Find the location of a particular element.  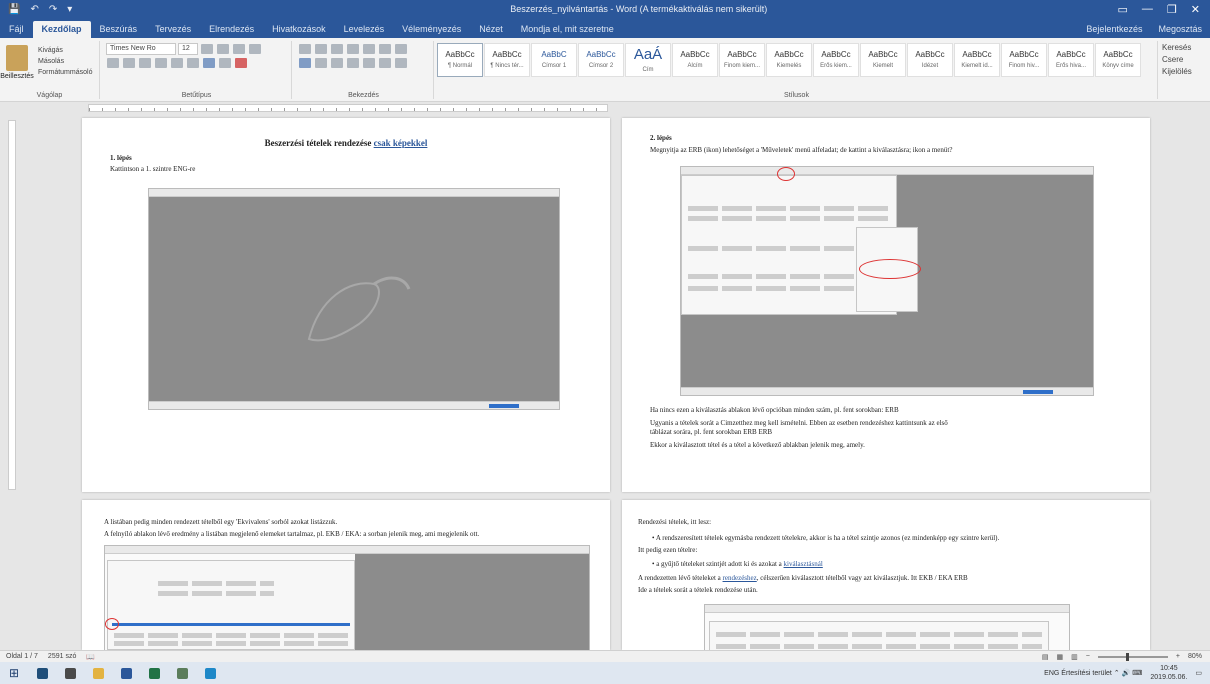

grow-font-icon is located at coordinates (207, 49).